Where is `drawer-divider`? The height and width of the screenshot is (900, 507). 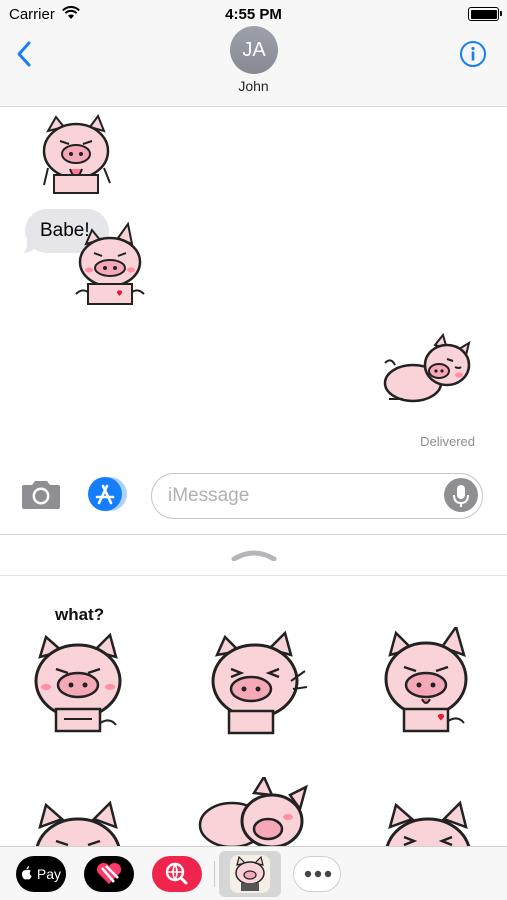 drawer-divider is located at coordinates (253, 575).